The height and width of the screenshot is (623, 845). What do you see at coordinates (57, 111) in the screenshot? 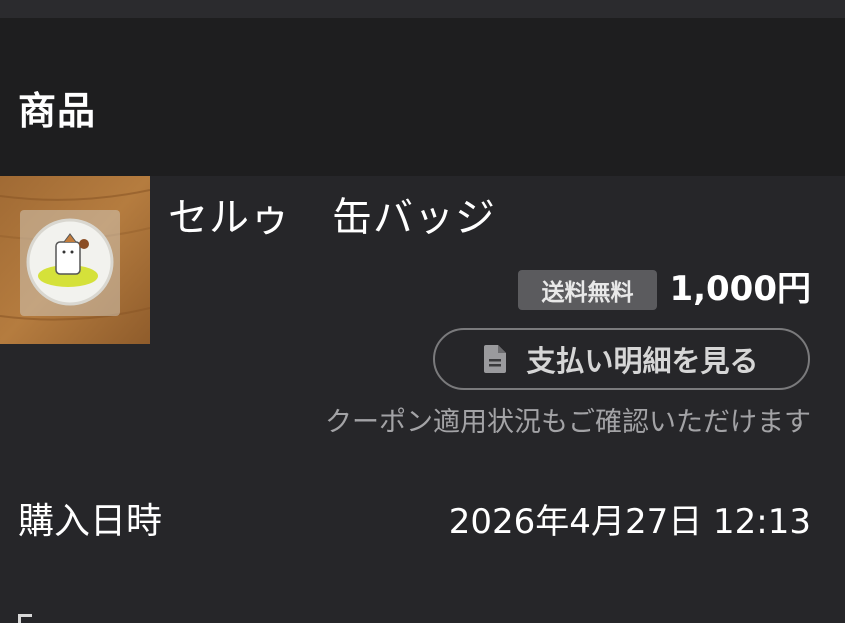
I see `section-title: 商品` at bounding box center [57, 111].